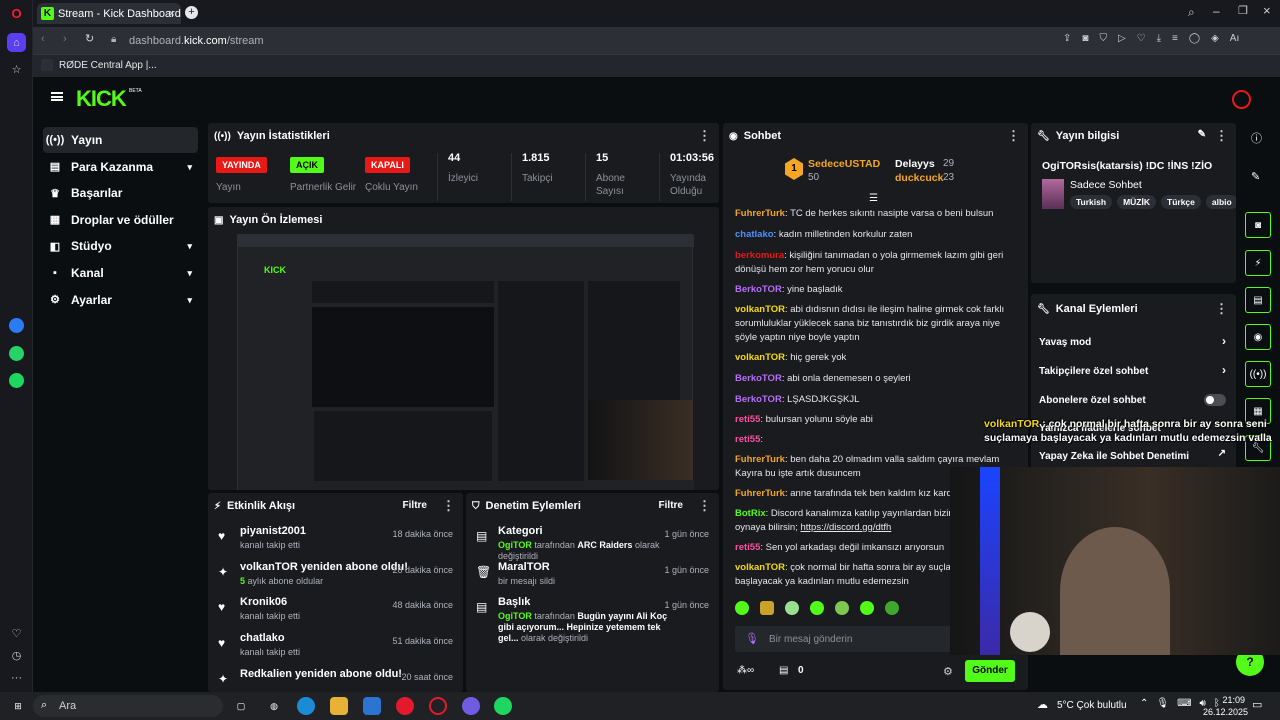 The height and width of the screenshot is (720, 1280). Describe the element at coordinates (89, 38) in the screenshot. I see `reload-icon: ↻` at that location.